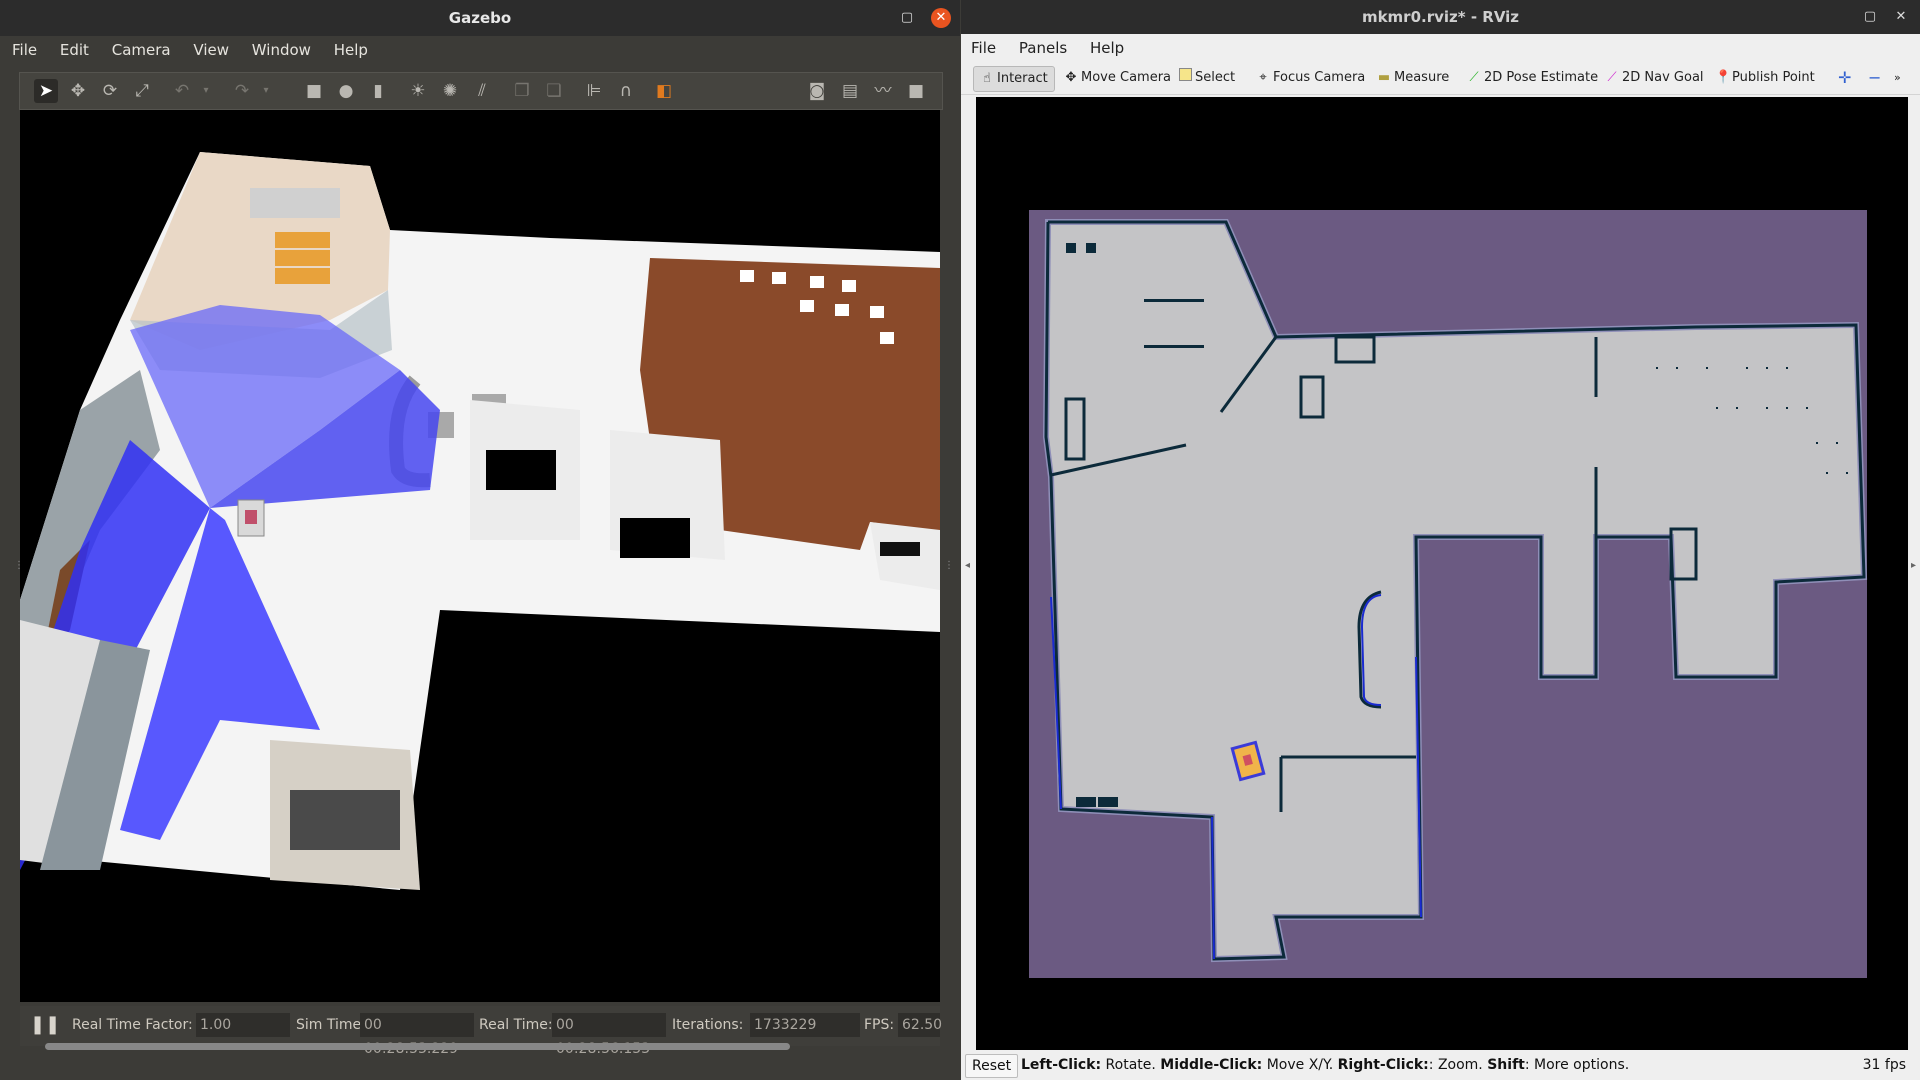 The height and width of the screenshot is (1080, 1920). What do you see at coordinates (141, 50) in the screenshot?
I see `menu-camera: Camera` at bounding box center [141, 50].